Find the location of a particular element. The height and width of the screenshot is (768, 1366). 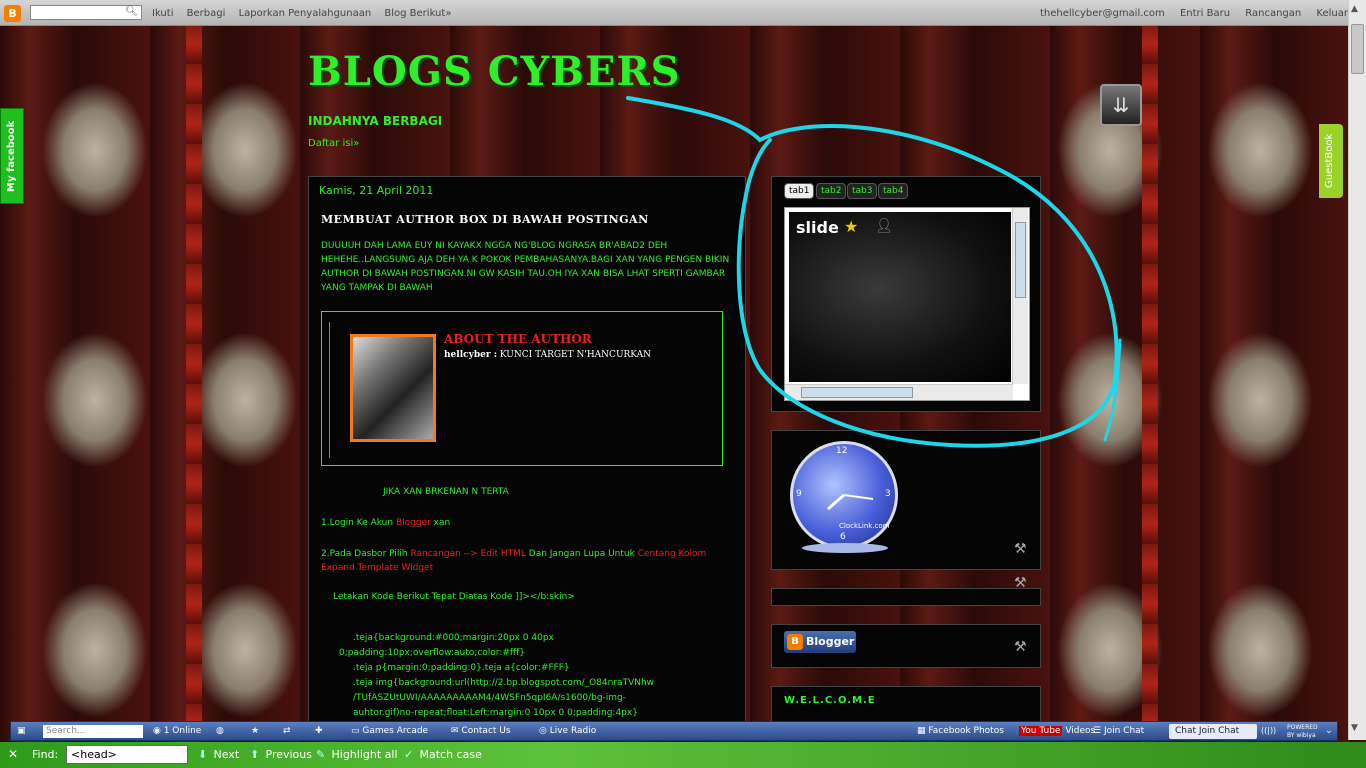

clock-widget: 12 3 6 9 ClockLink.com ⚒ is located at coordinates (906, 500).